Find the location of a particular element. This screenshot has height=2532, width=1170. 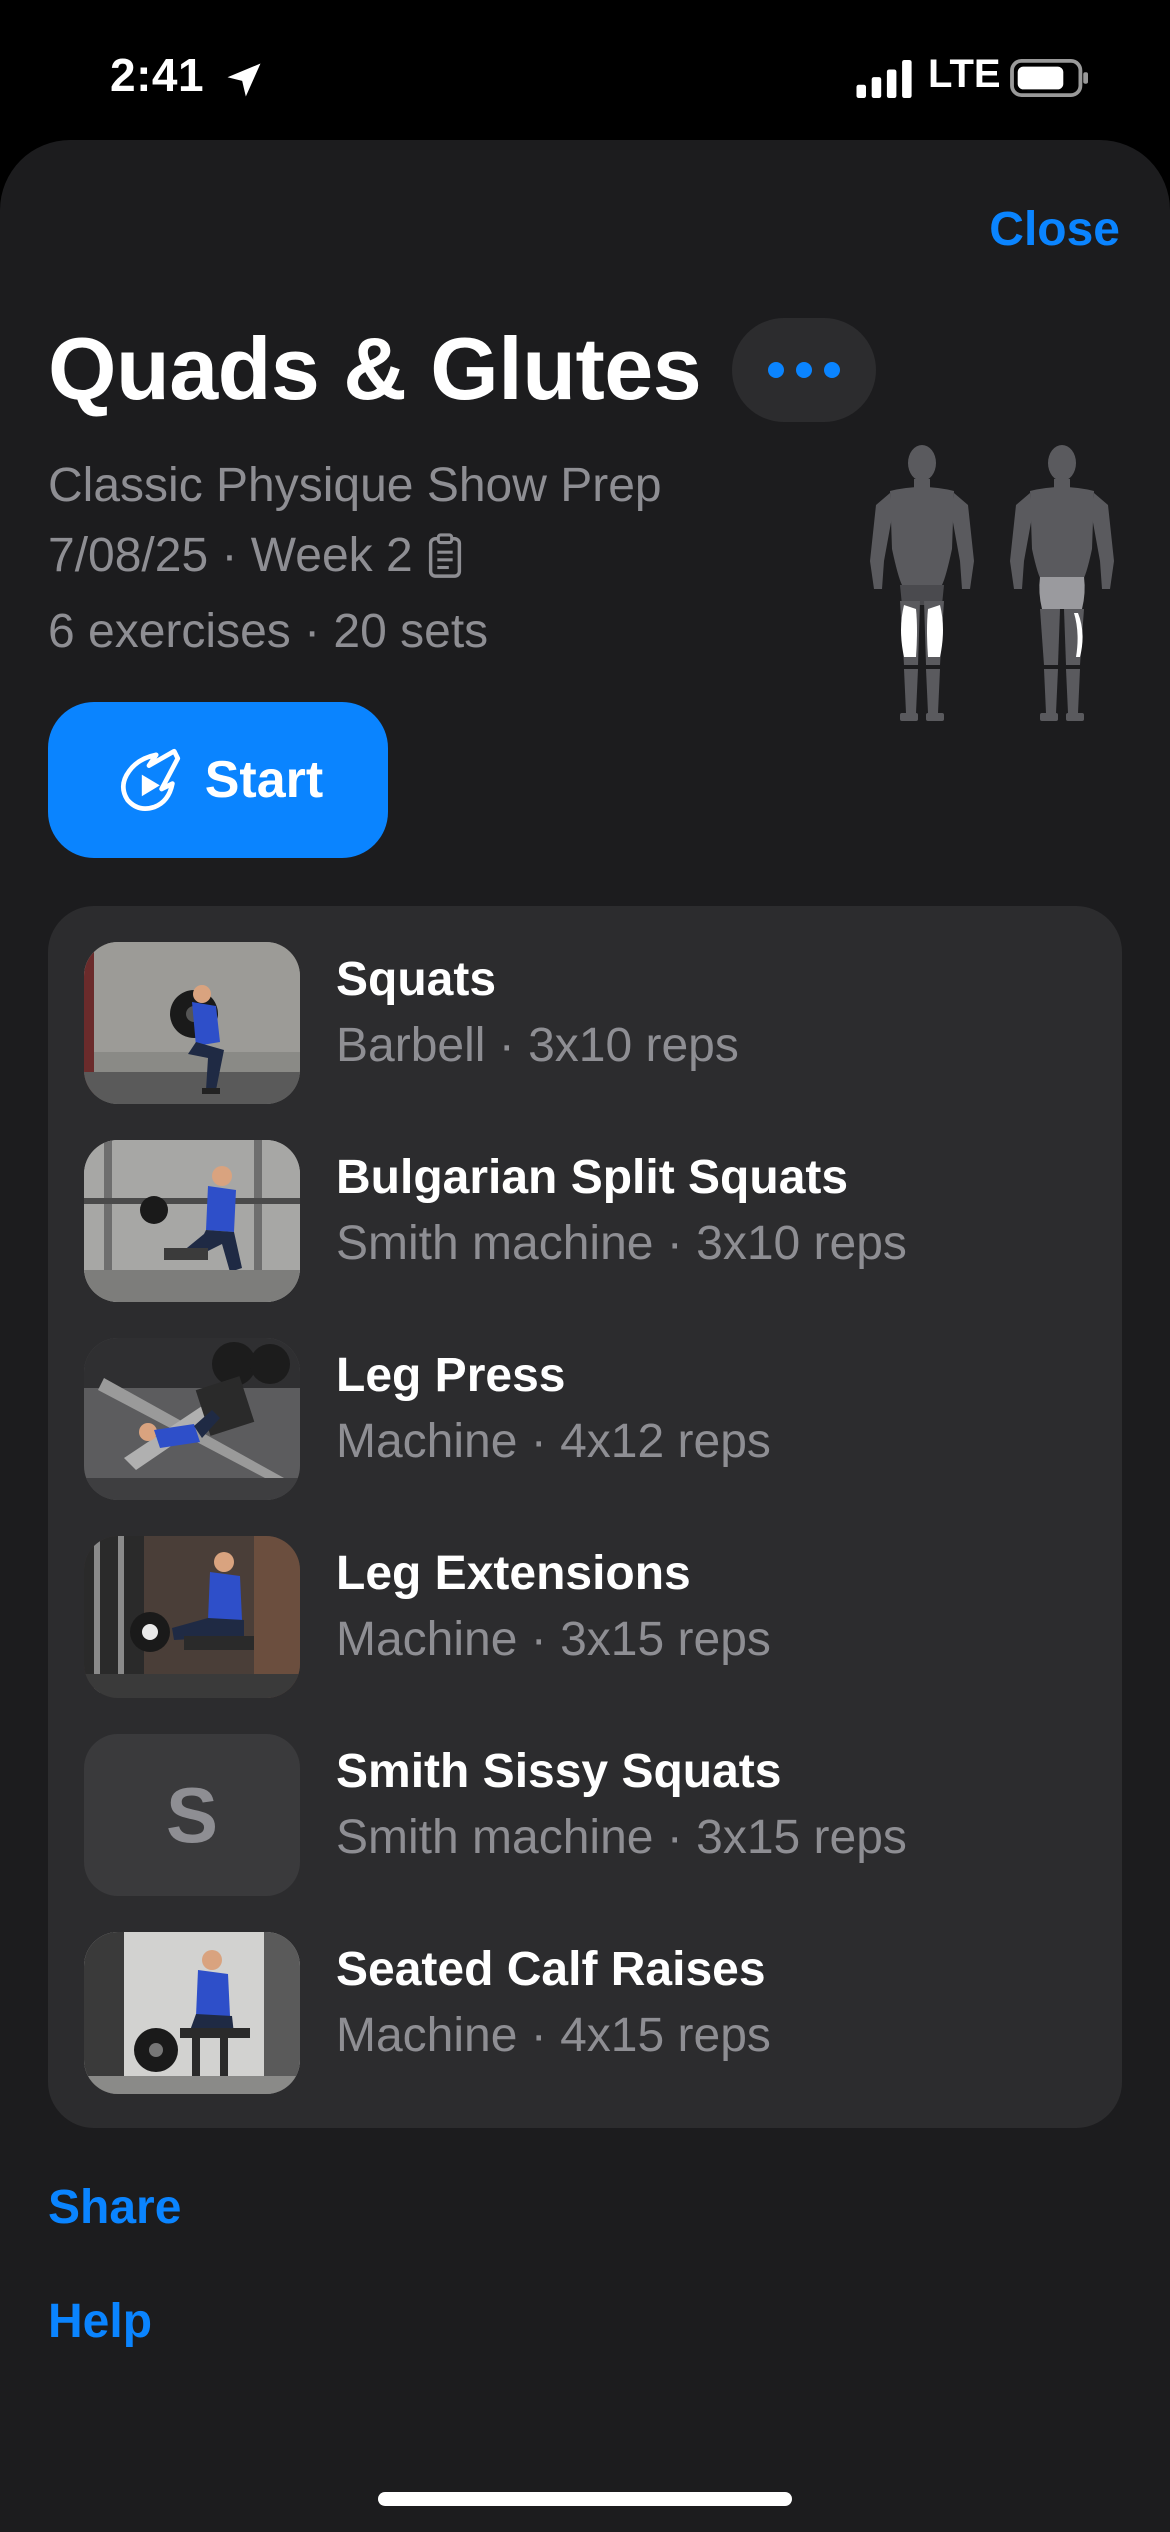

workout-summary: 6 exercises · 20 sets is located at coordinates (268, 631).